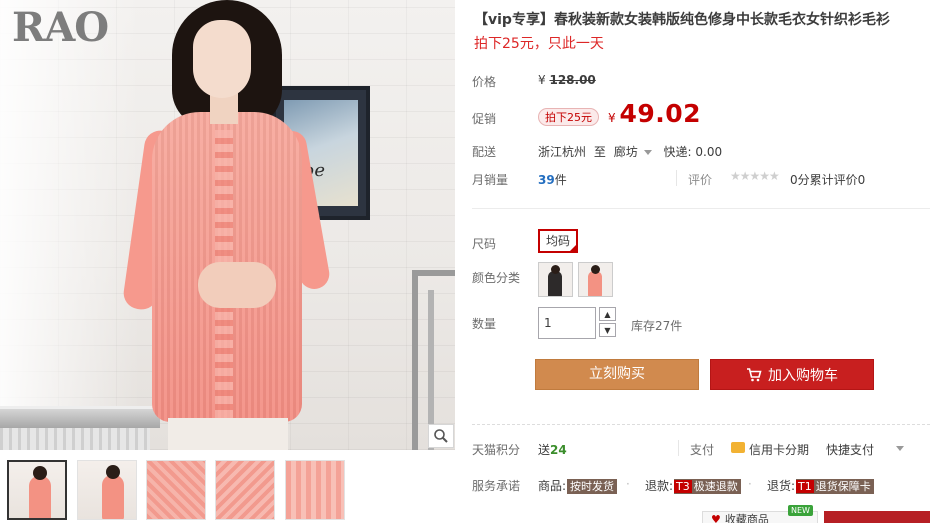  What do you see at coordinates (755, 176) in the screenshot?
I see `rating-stars-icon: ★★★★★` at bounding box center [755, 176].